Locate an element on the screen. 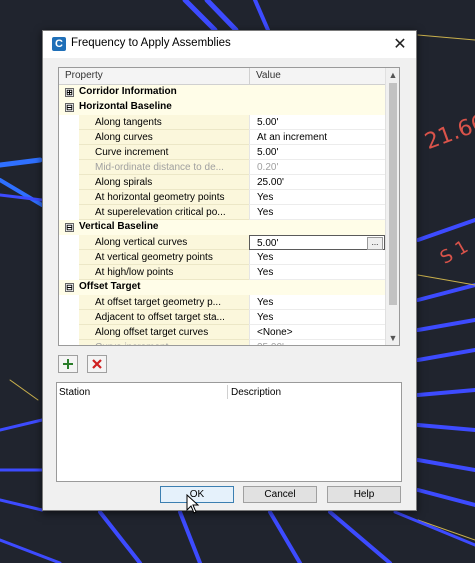 The width and height of the screenshot is (475, 563). property-row: At offset target geometry p... Yes is located at coordinates (222, 302).